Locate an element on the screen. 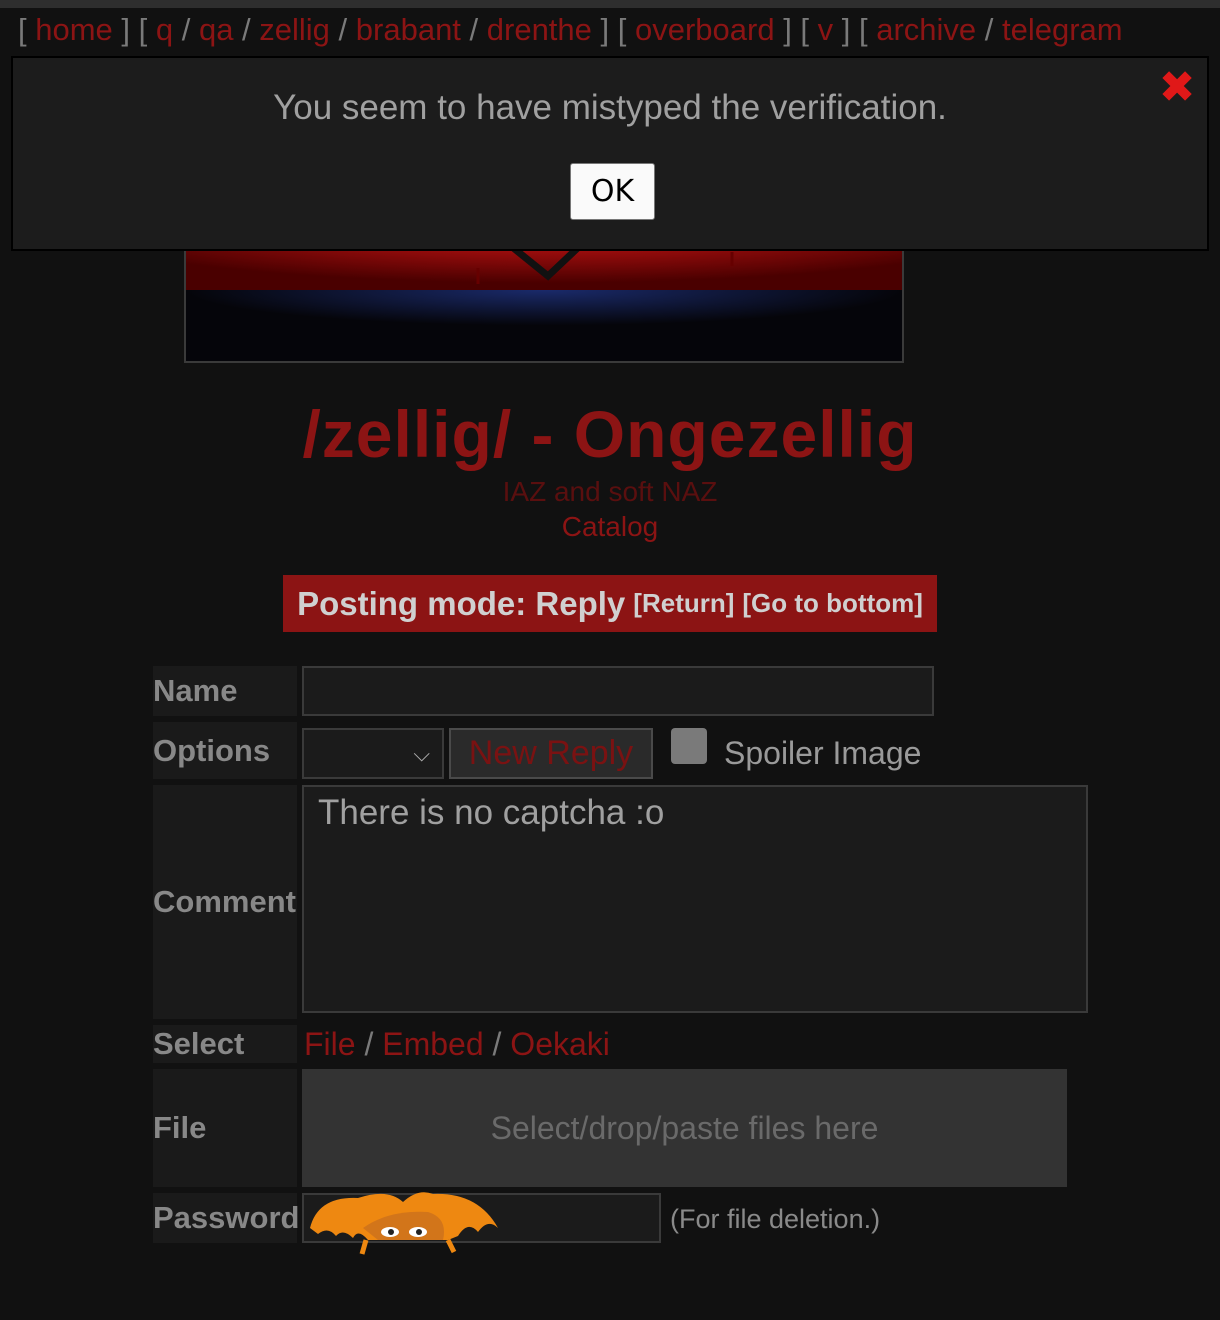  close-icon: ✖ is located at coordinates (1177, 88).